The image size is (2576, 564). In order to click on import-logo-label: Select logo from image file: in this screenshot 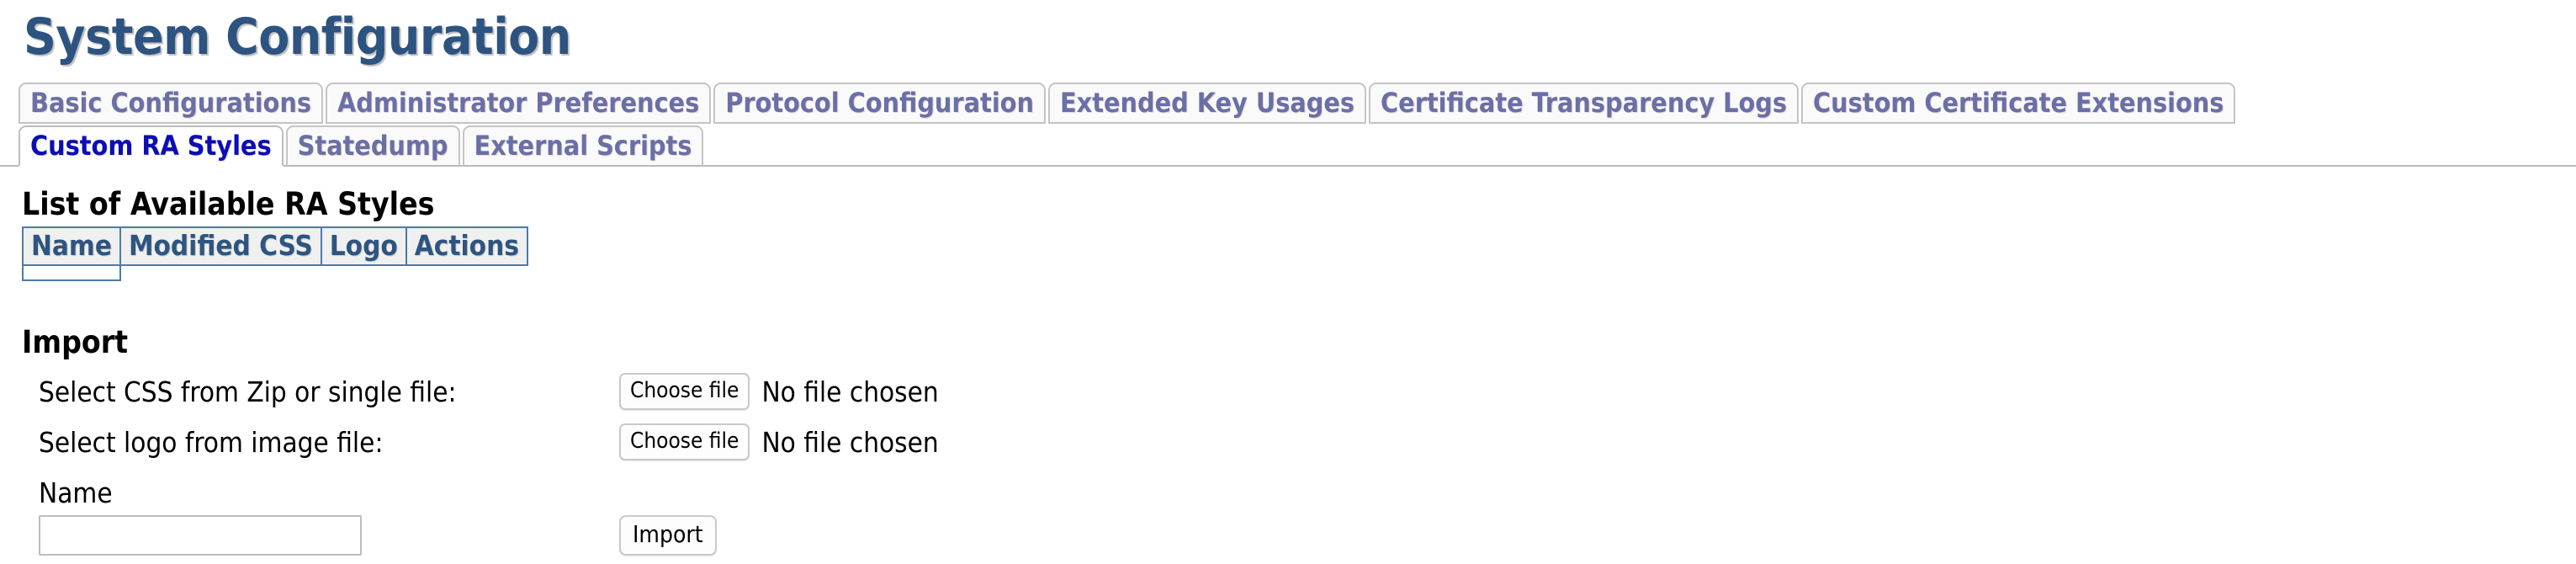, I will do `click(211, 442)`.